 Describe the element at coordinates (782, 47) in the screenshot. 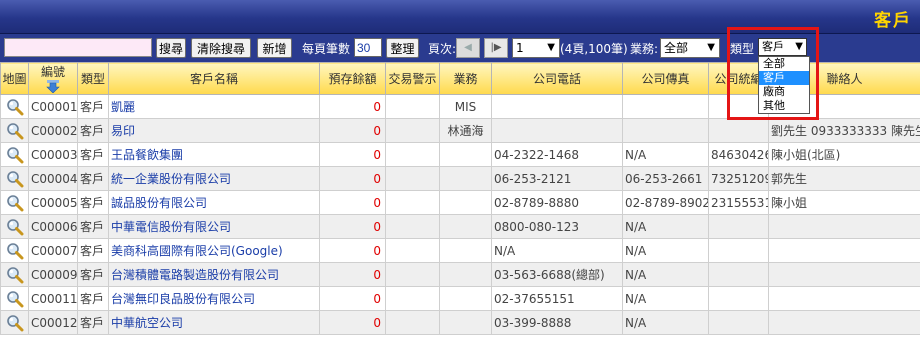

I see `type-select-box: 客戶 ▼` at that location.